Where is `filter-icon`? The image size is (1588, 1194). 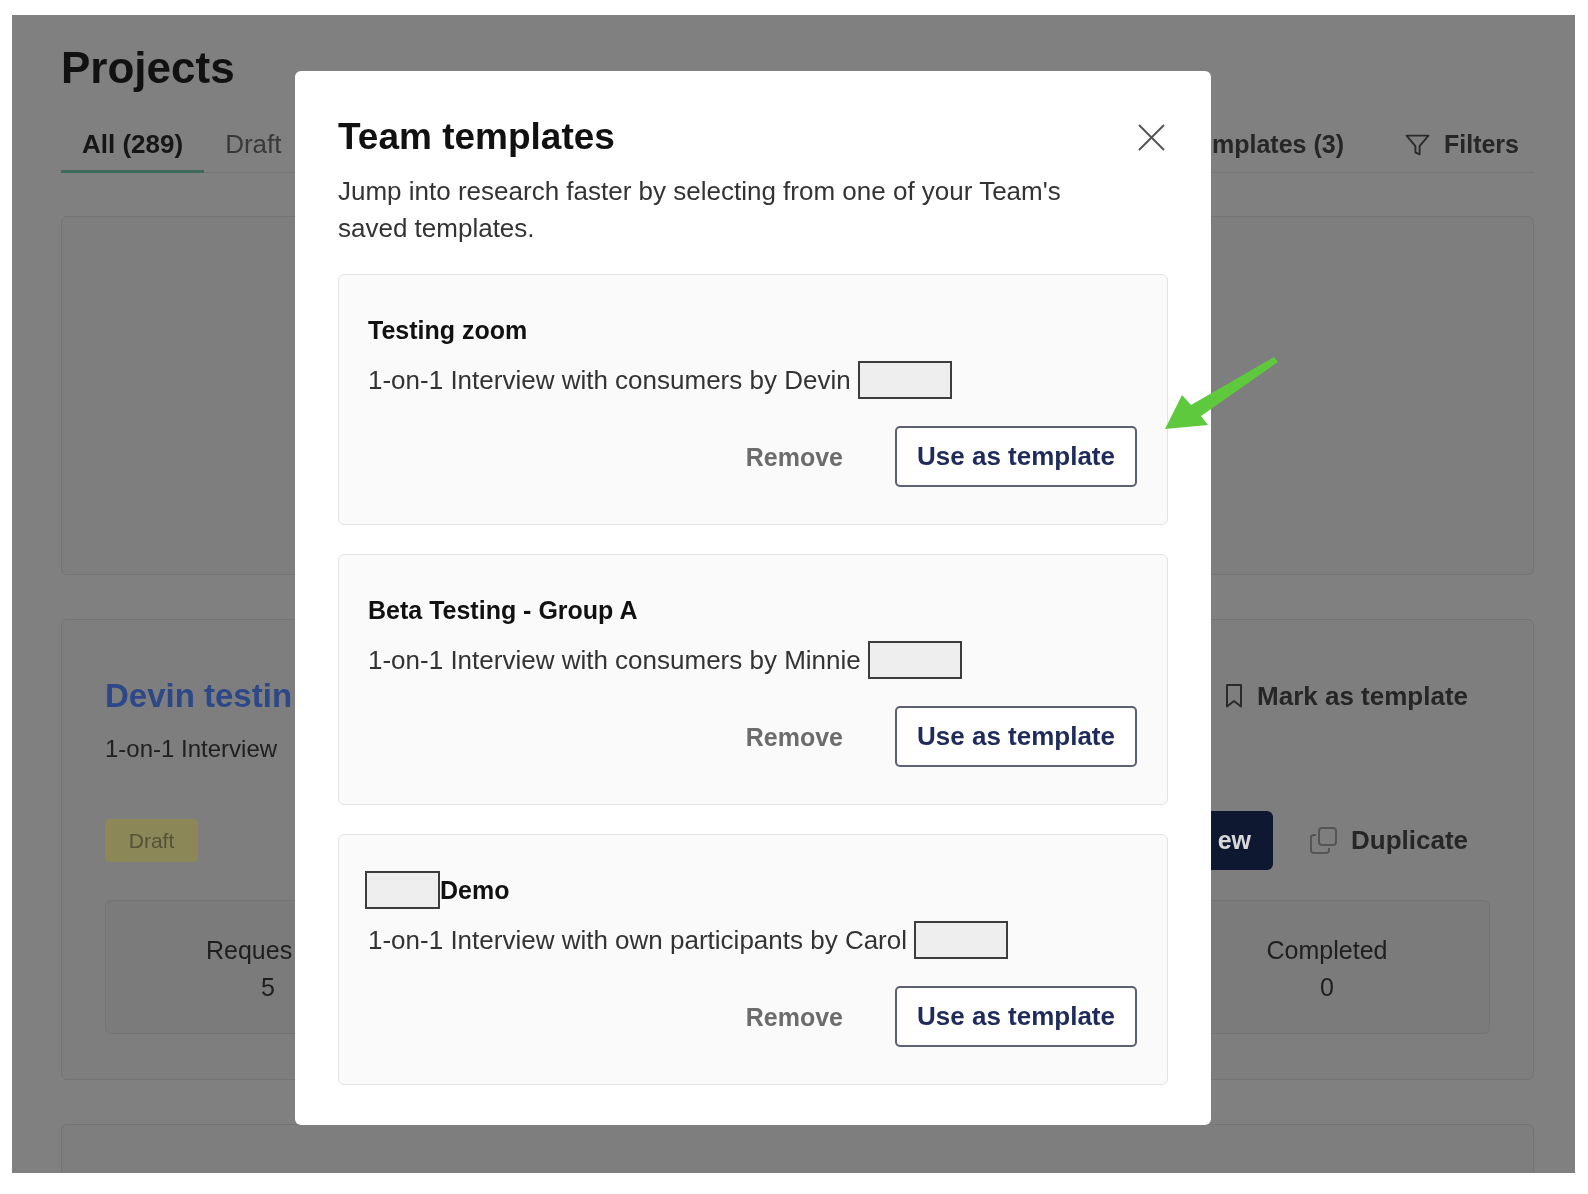
filter-icon is located at coordinates (1417, 145).